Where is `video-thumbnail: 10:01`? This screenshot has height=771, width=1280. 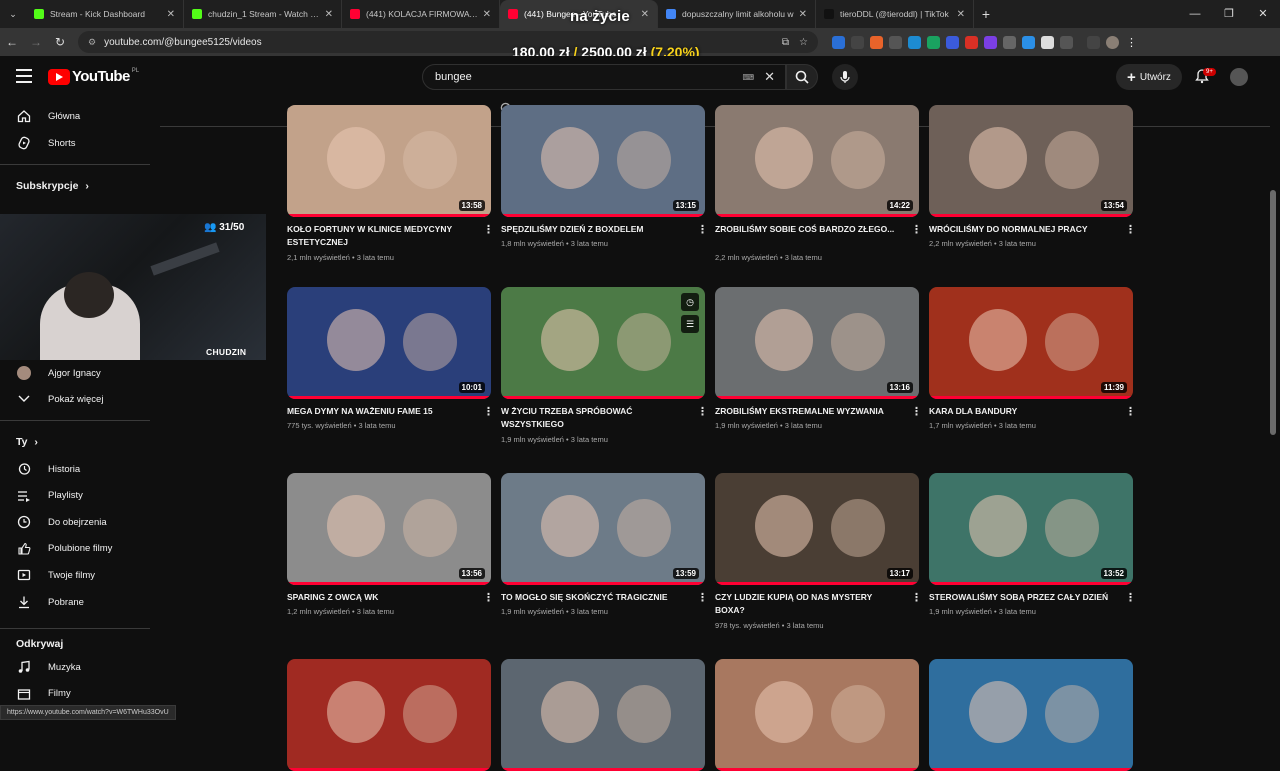 video-thumbnail: 10:01 is located at coordinates (389, 343).